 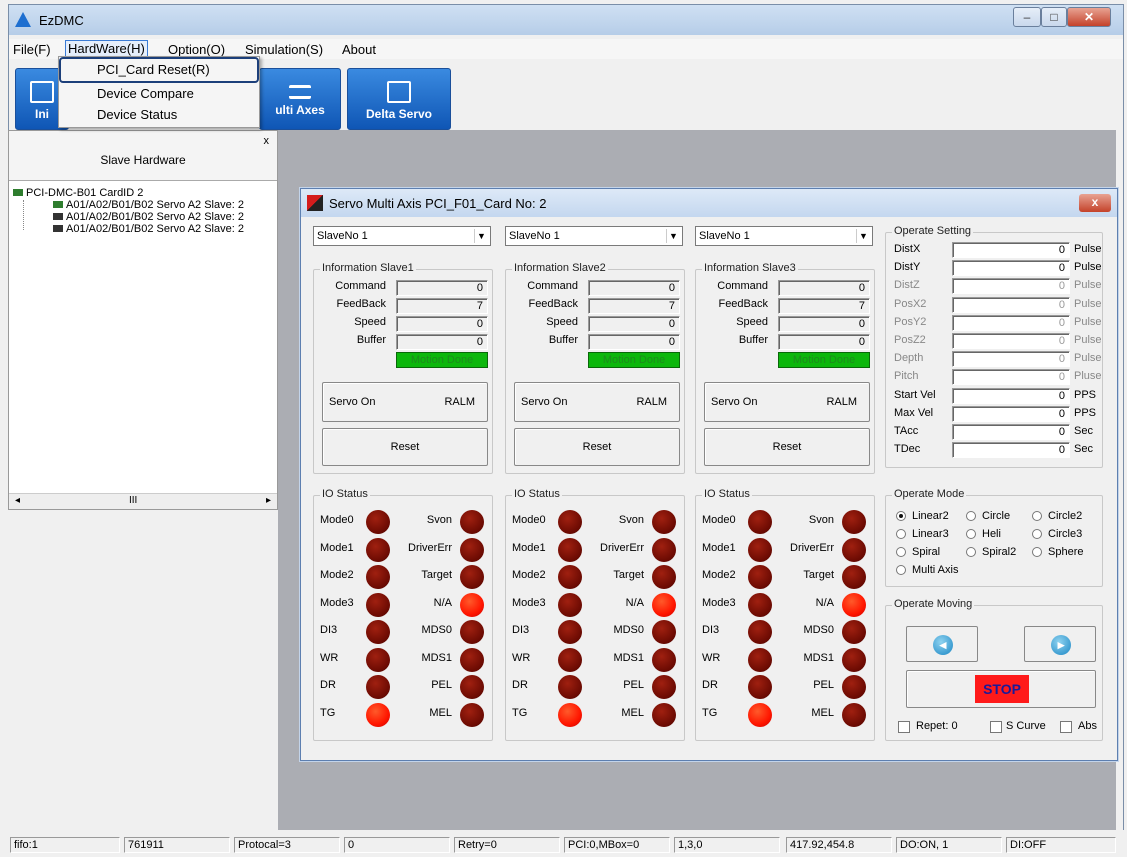 What do you see at coordinates (399, 99) in the screenshot?
I see `delta-servo-button: Delta Servo` at bounding box center [399, 99].